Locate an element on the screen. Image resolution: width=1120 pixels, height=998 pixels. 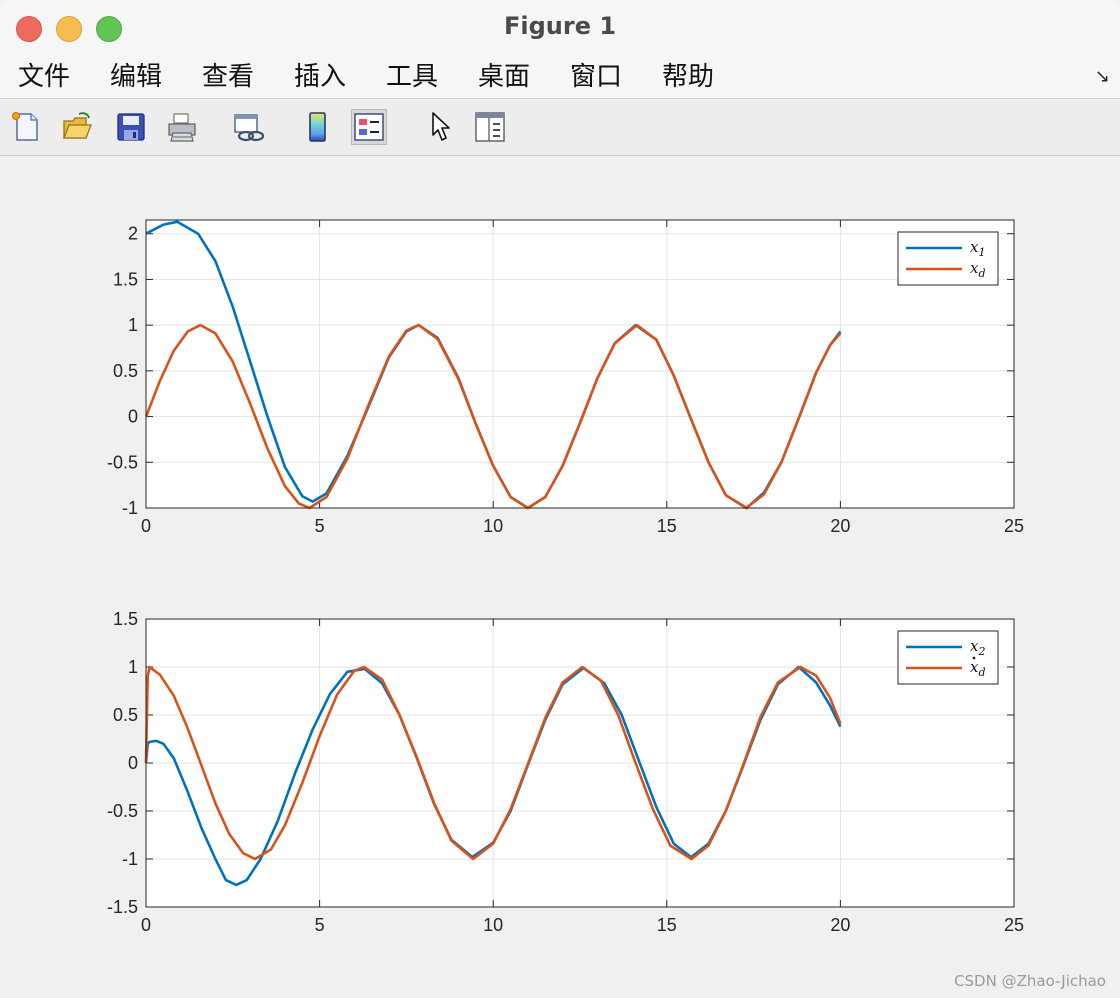
menu-help: 帮助 is located at coordinates (688, 77).